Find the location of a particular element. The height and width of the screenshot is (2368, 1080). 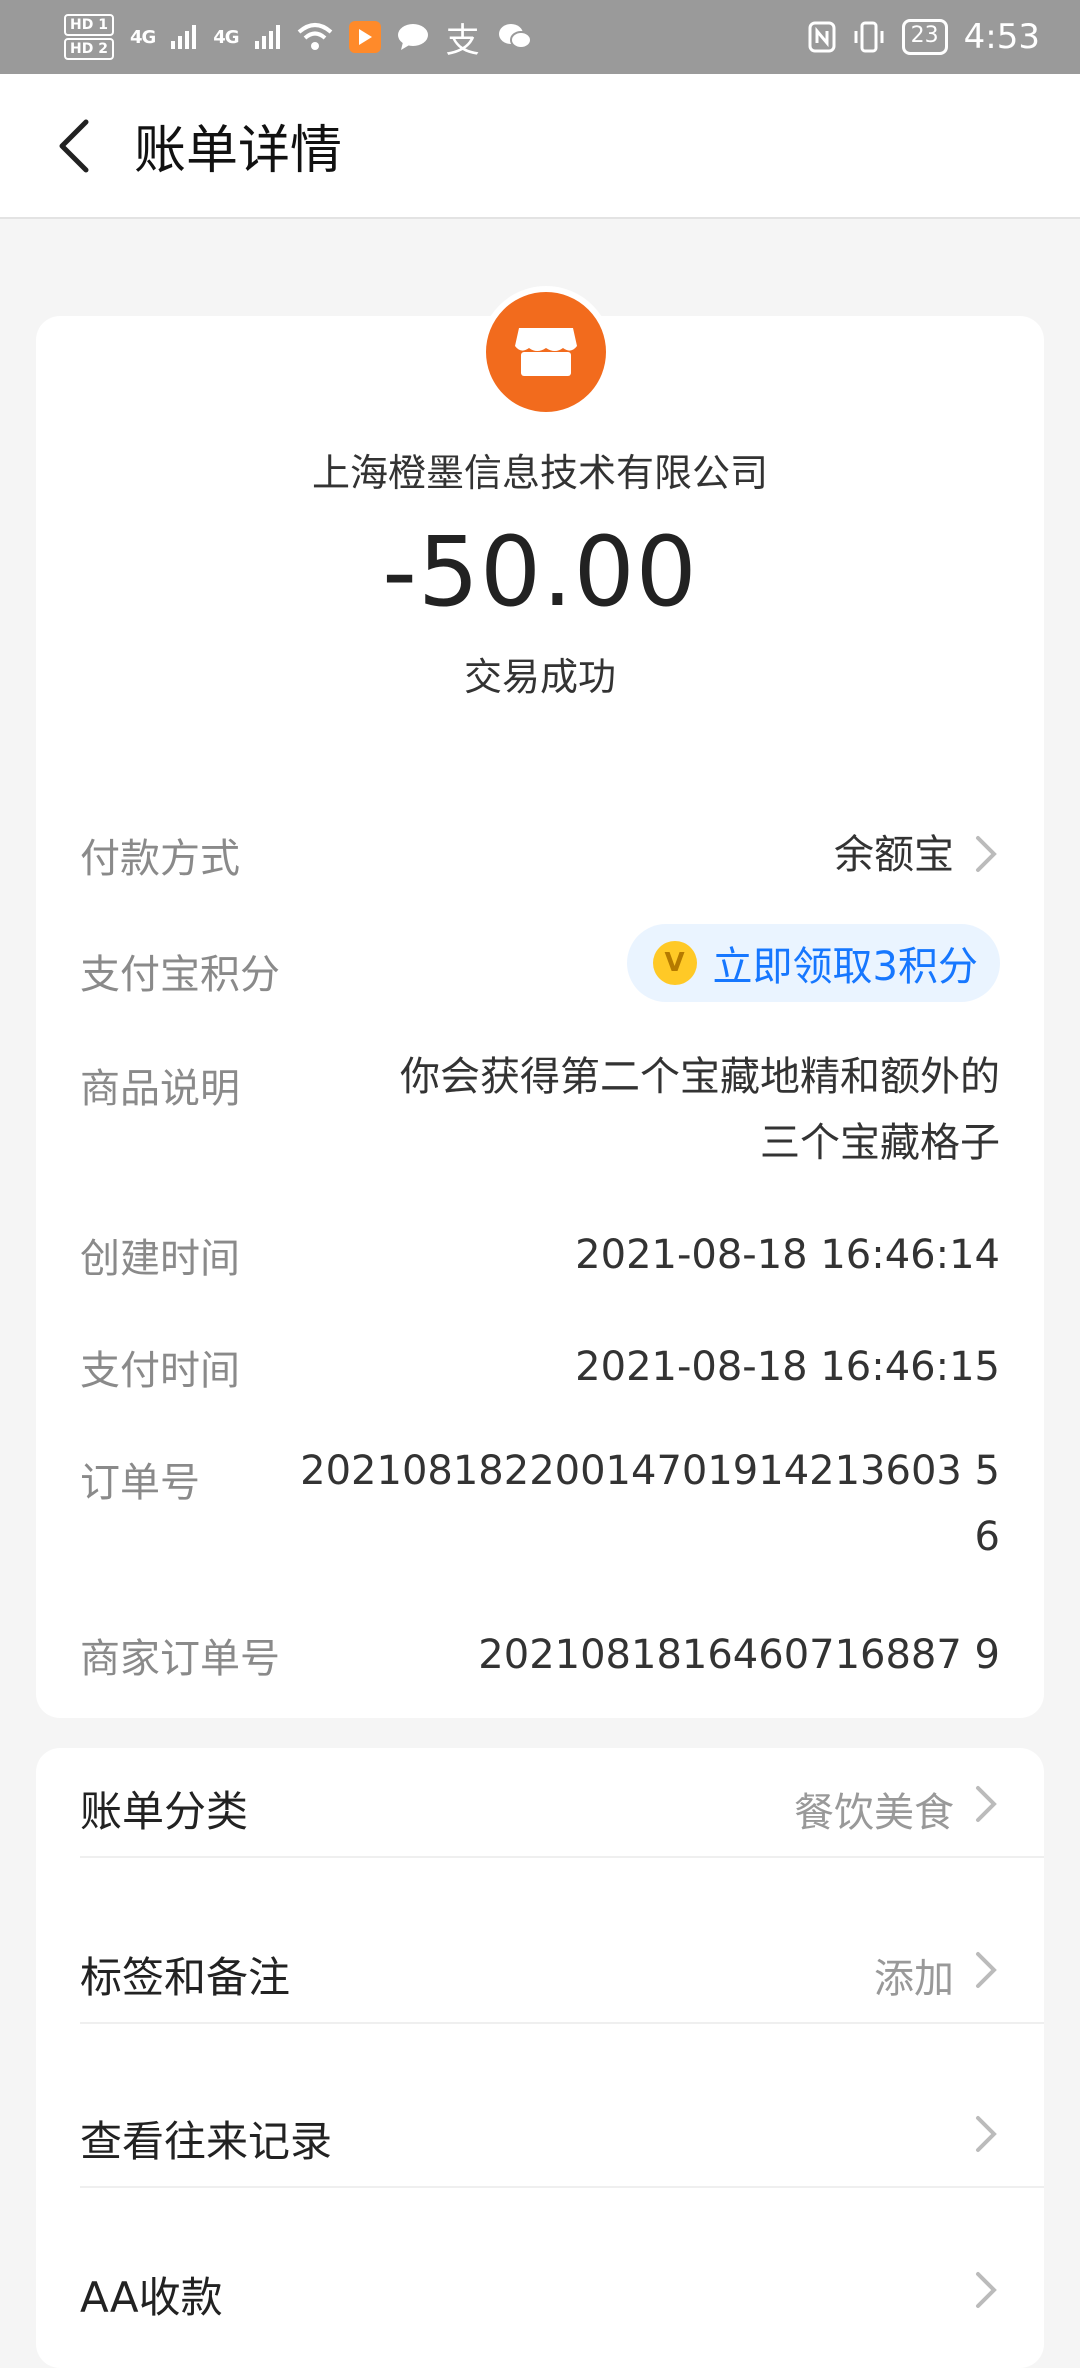

aa-collect-label: AA收款 is located at coordinates (151, 2297).